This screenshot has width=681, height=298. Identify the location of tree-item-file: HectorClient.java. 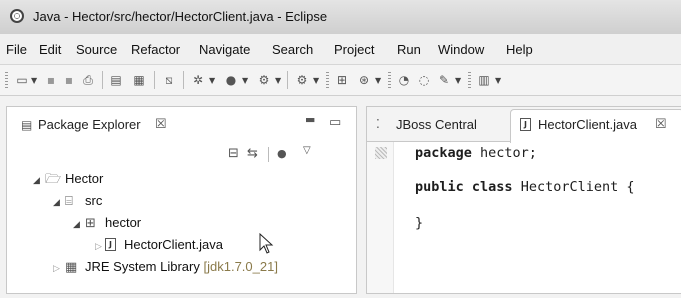
(173, 244).